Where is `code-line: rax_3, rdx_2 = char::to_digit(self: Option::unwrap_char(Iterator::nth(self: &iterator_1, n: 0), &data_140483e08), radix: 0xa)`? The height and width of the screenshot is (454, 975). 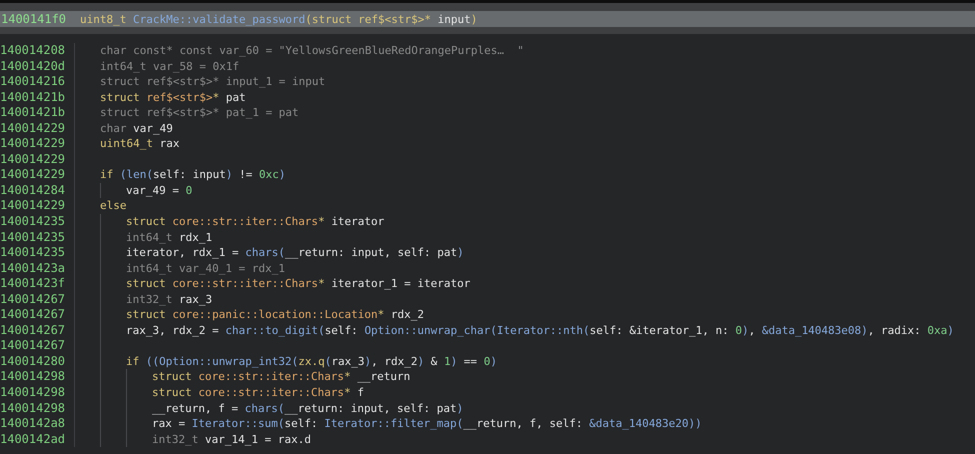 code-line: rax_3, rdx_2 = char::to_digit(self: Option::unwrap_char(Iterator::nth(self: &iterator_1, n: 0), &data_140483e08), radix: 0xa) is located at coordinates (540, 330).